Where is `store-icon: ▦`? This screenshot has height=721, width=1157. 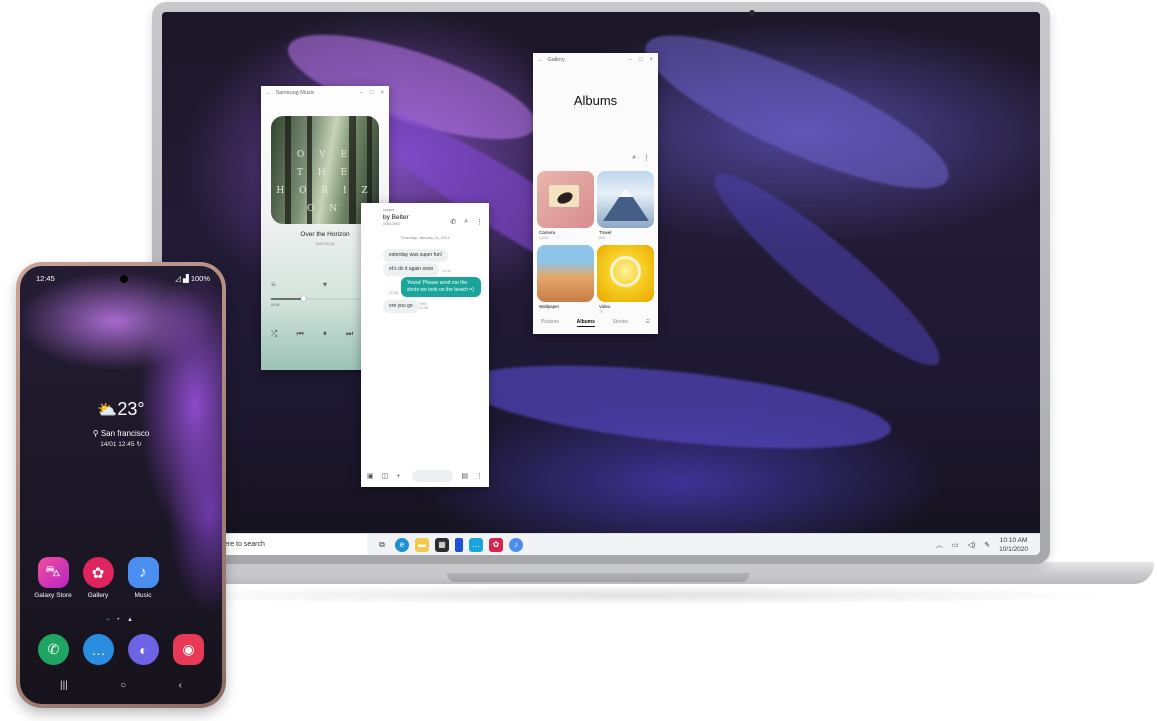
store-icon: ▦ is located at coordinates (442, 544).